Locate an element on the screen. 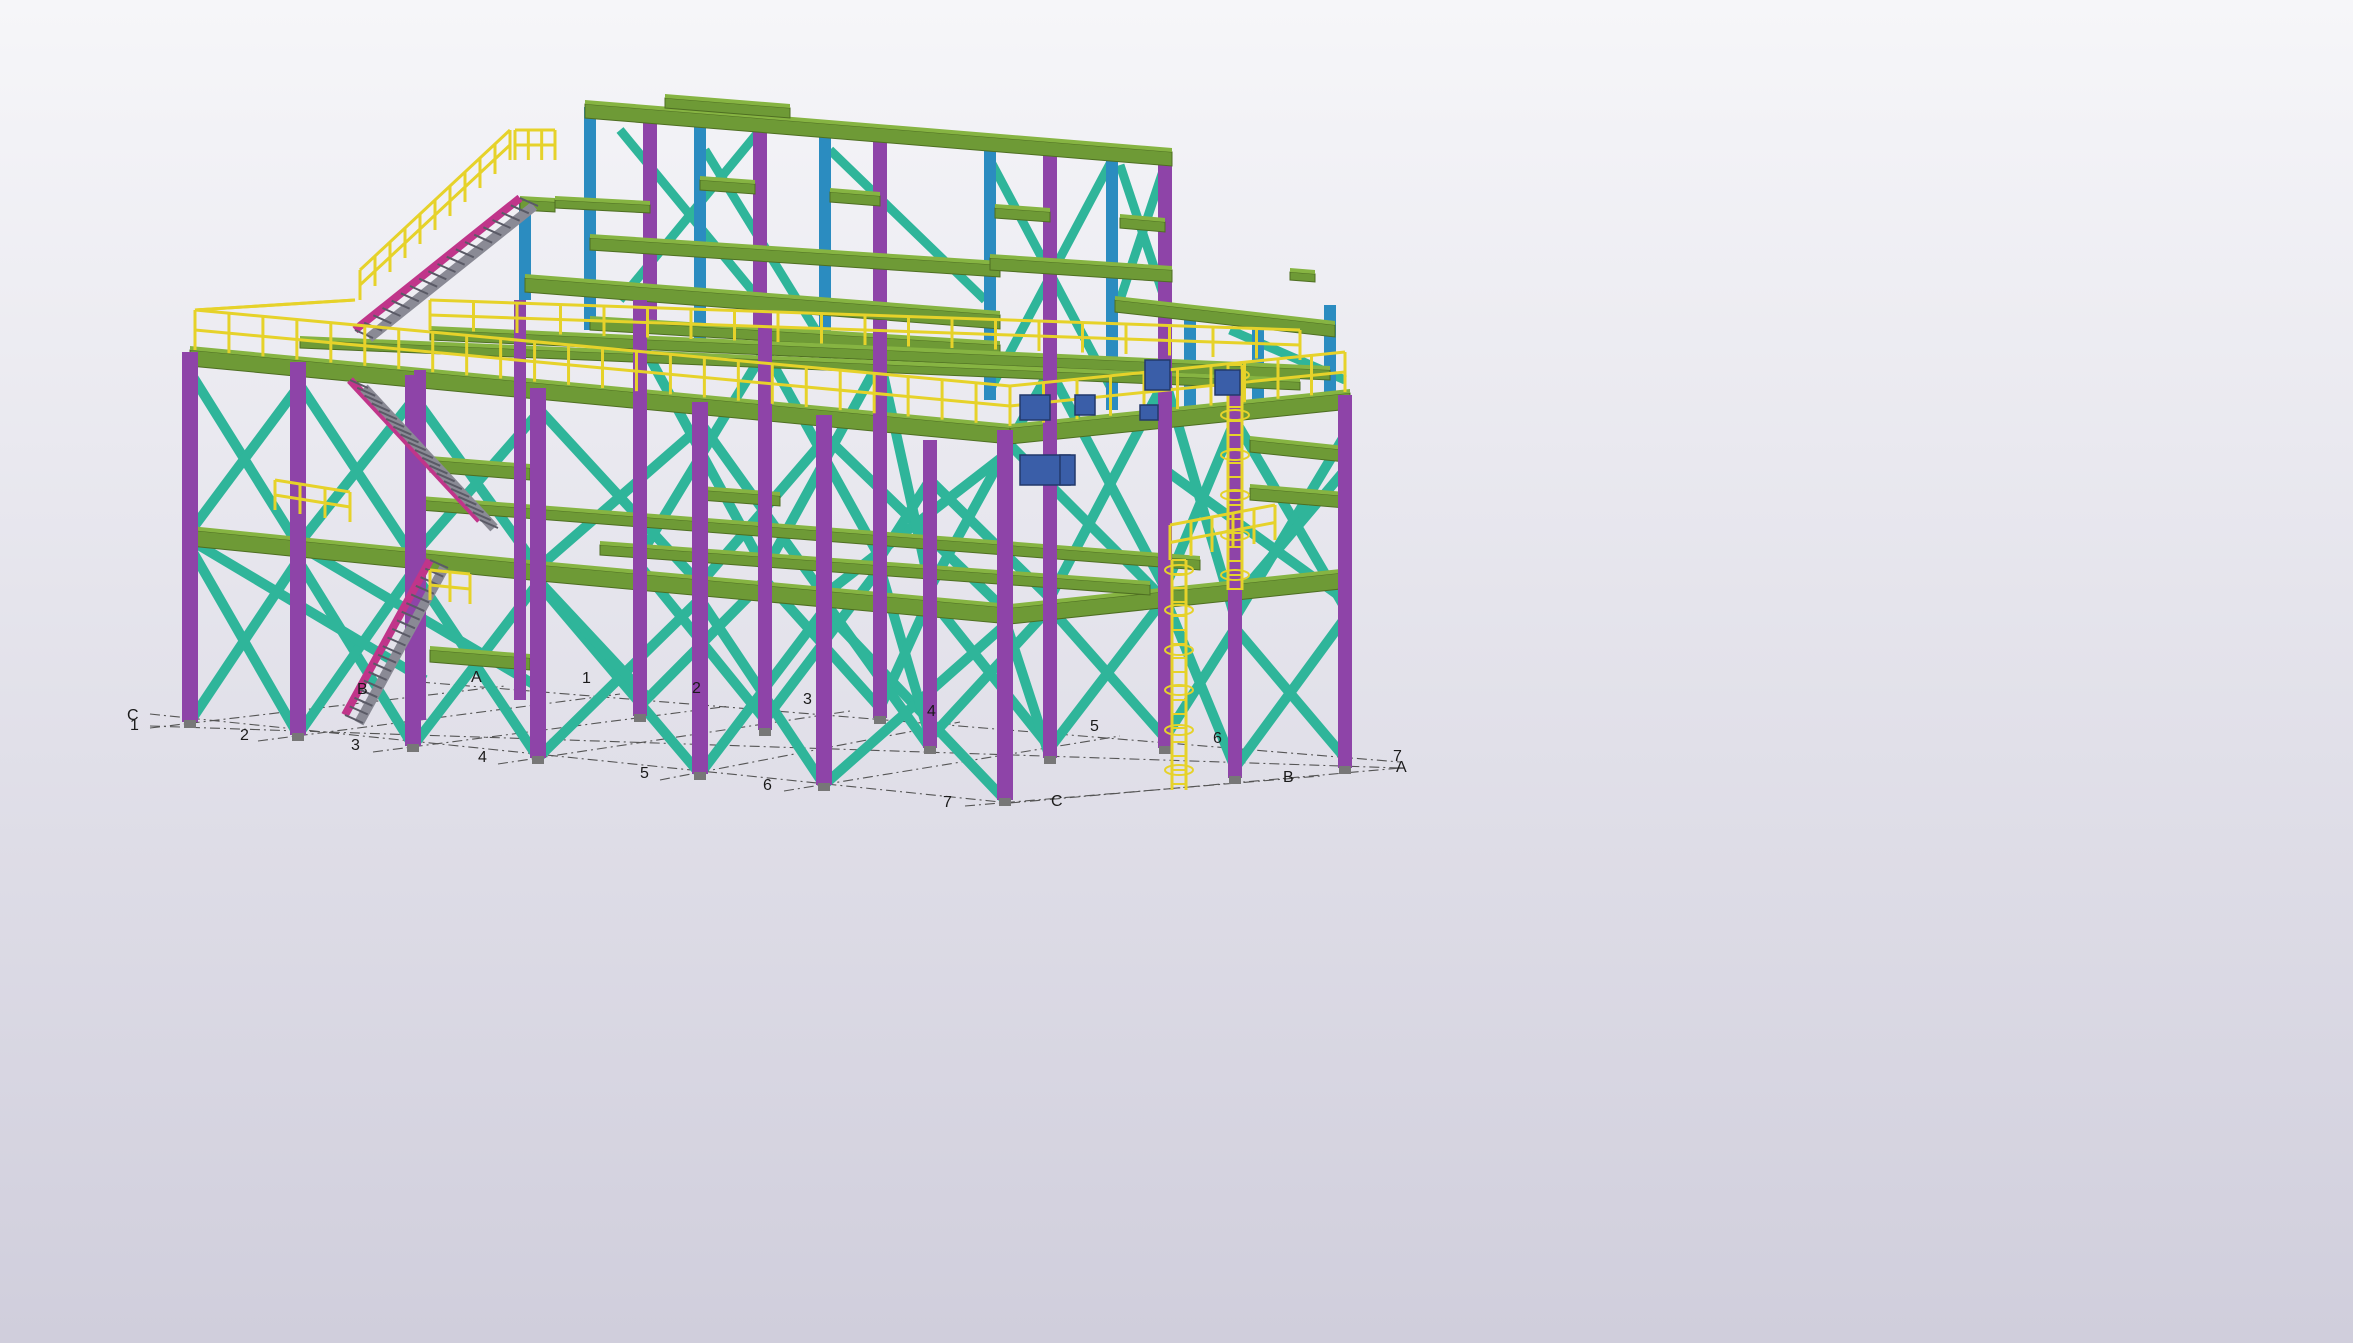  grid-label-front-6: 6 is located at coordinates (767, 785).